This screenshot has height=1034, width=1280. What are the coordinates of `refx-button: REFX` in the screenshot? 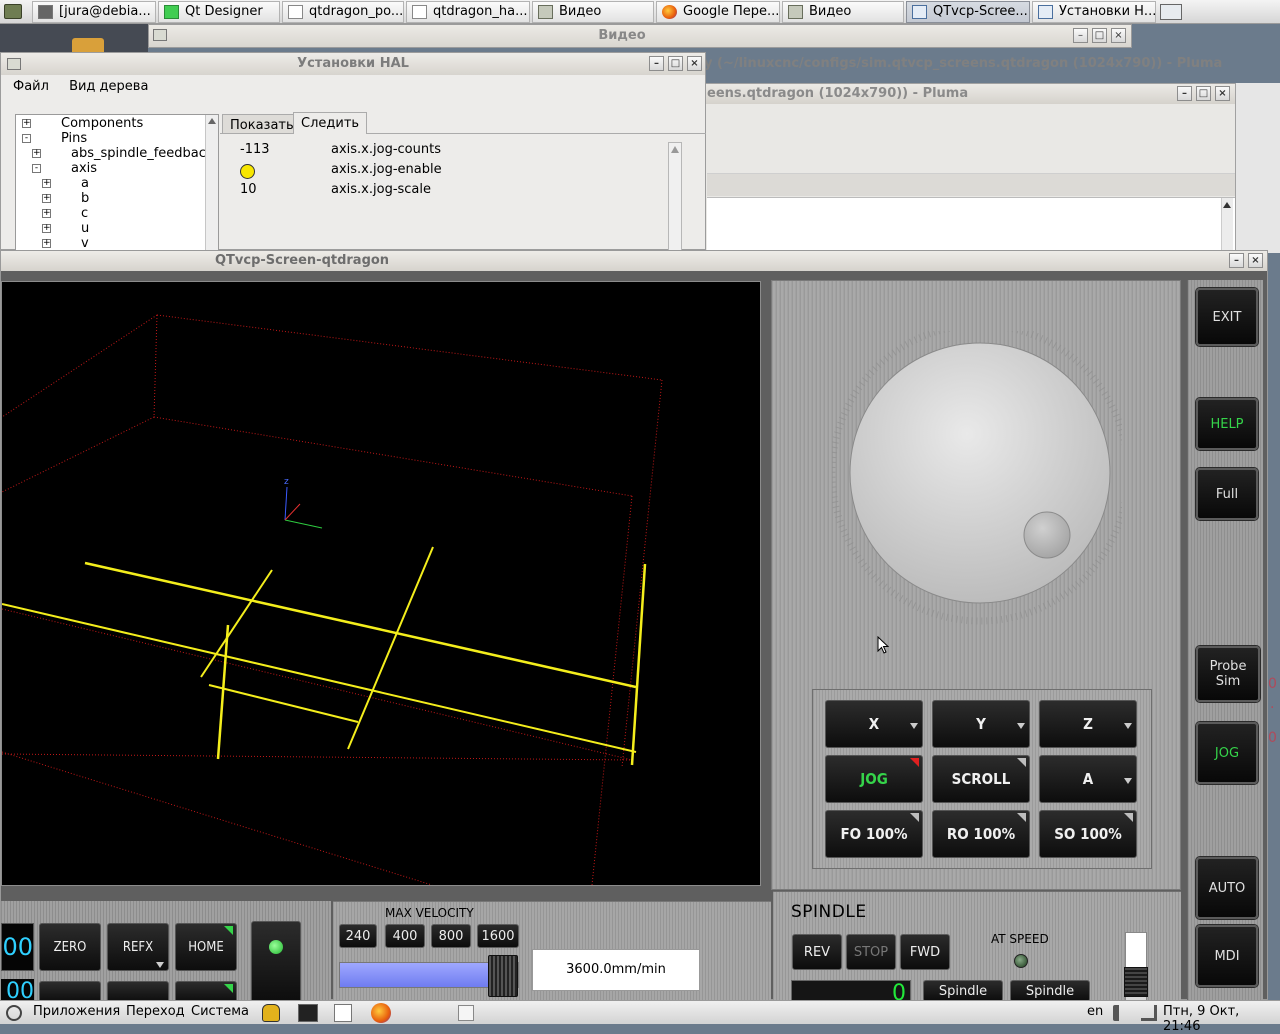 It's located at (138, 947).